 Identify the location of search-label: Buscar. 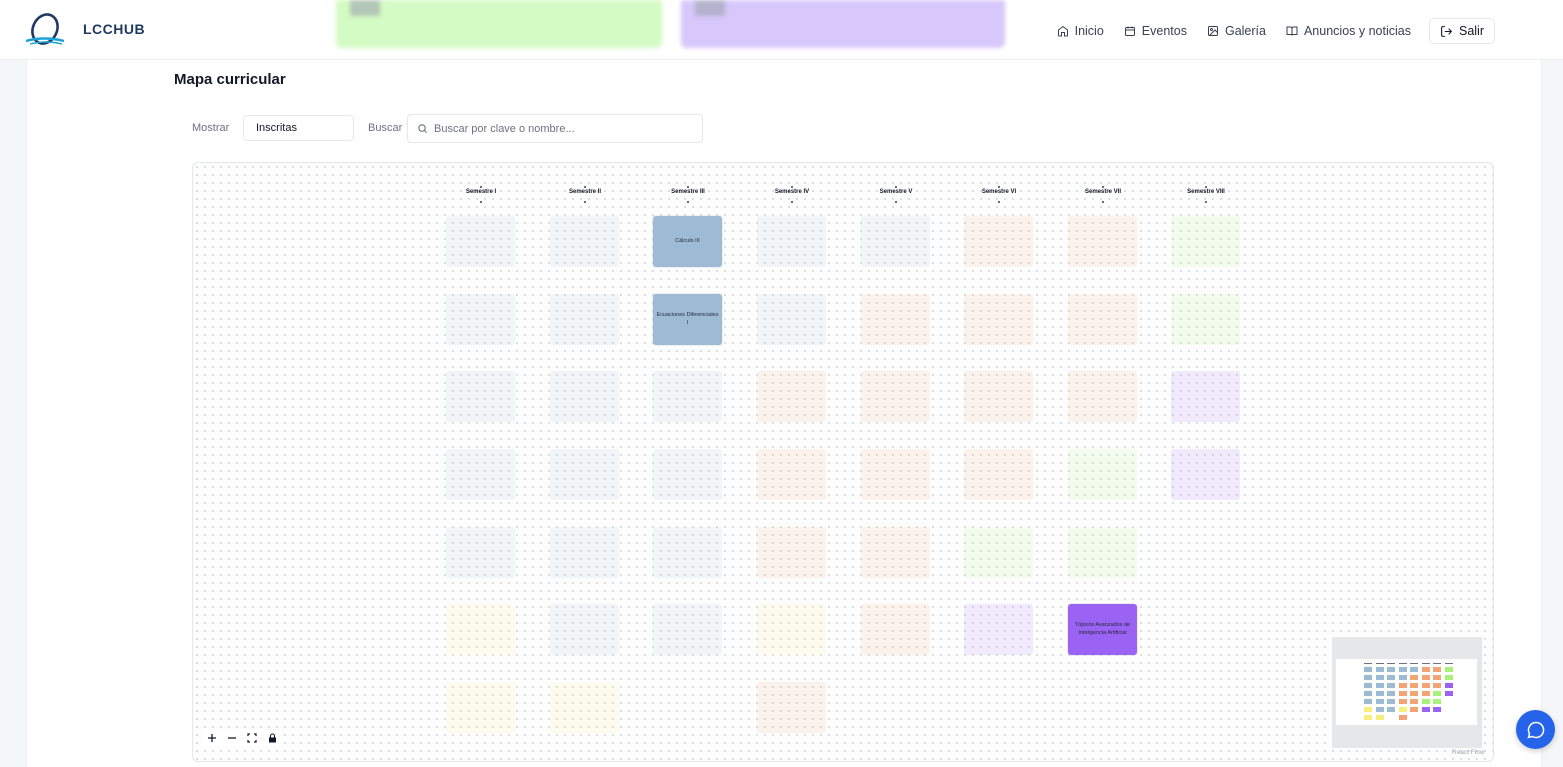
(385, 128).